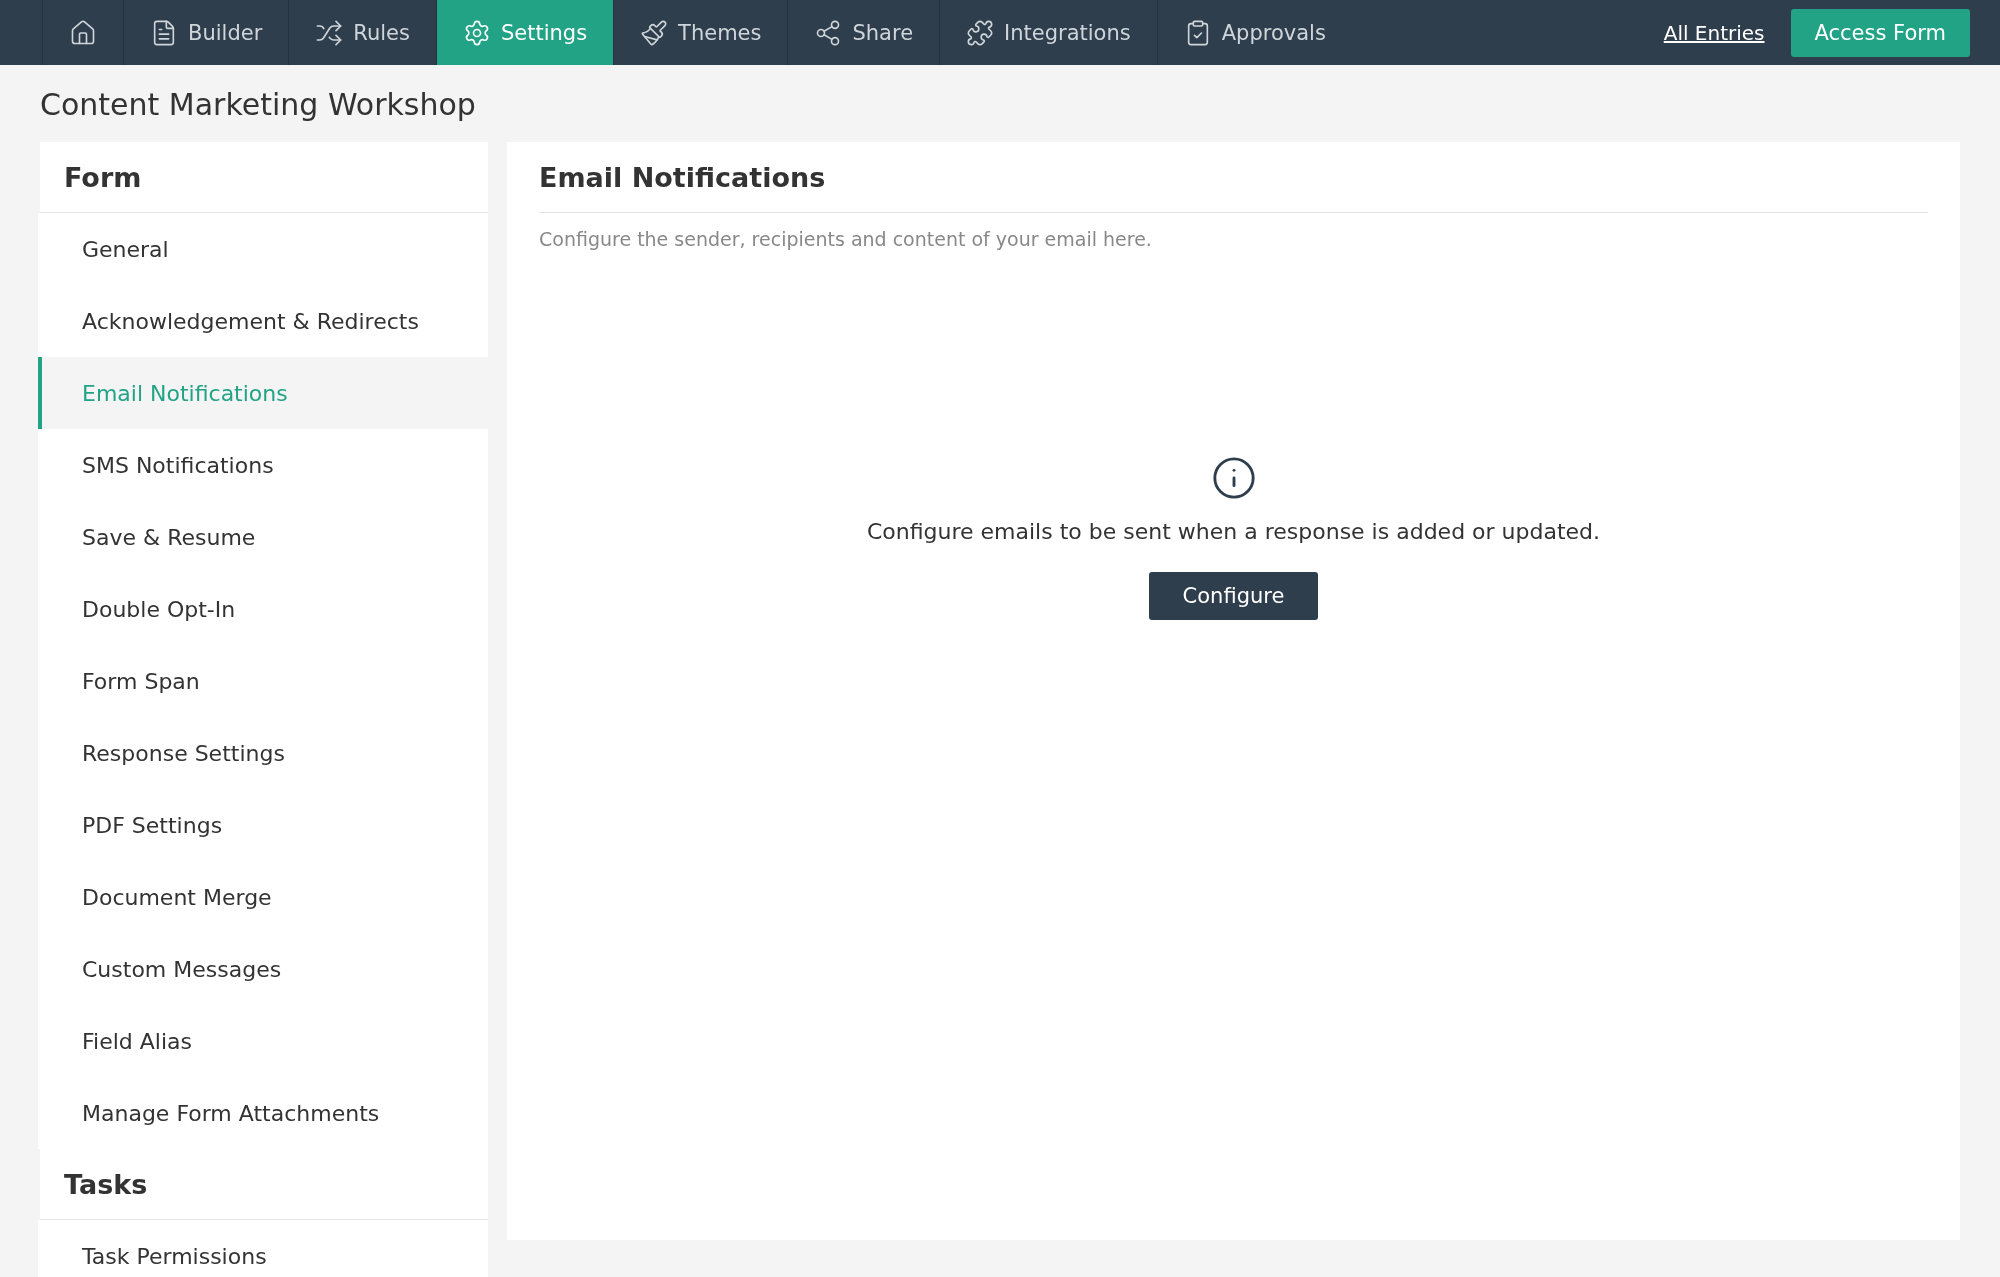 The image size is (2000, 1277). What do you see at coordinates (1233, 478) in the screenshot?
I see `info-icon` at bounding box center [1233, 478].